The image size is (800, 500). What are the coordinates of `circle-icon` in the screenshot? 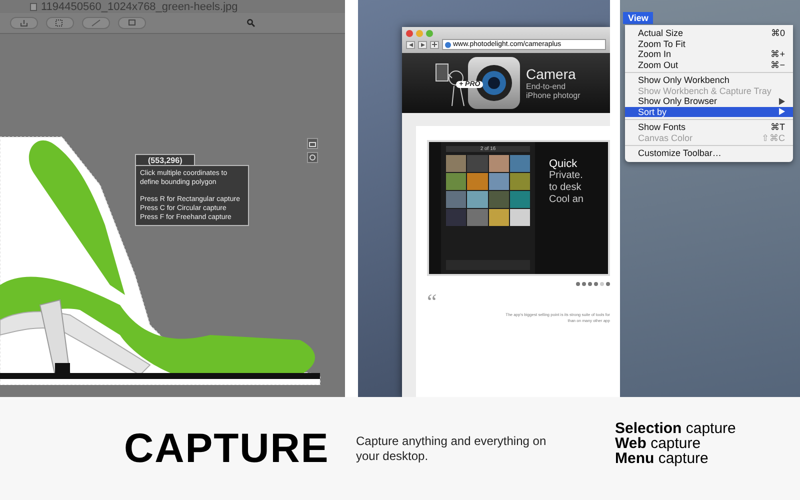 It's located at (312, 157).